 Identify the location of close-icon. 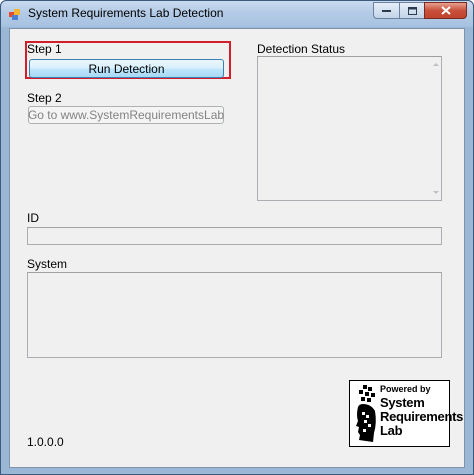
(445, 10).